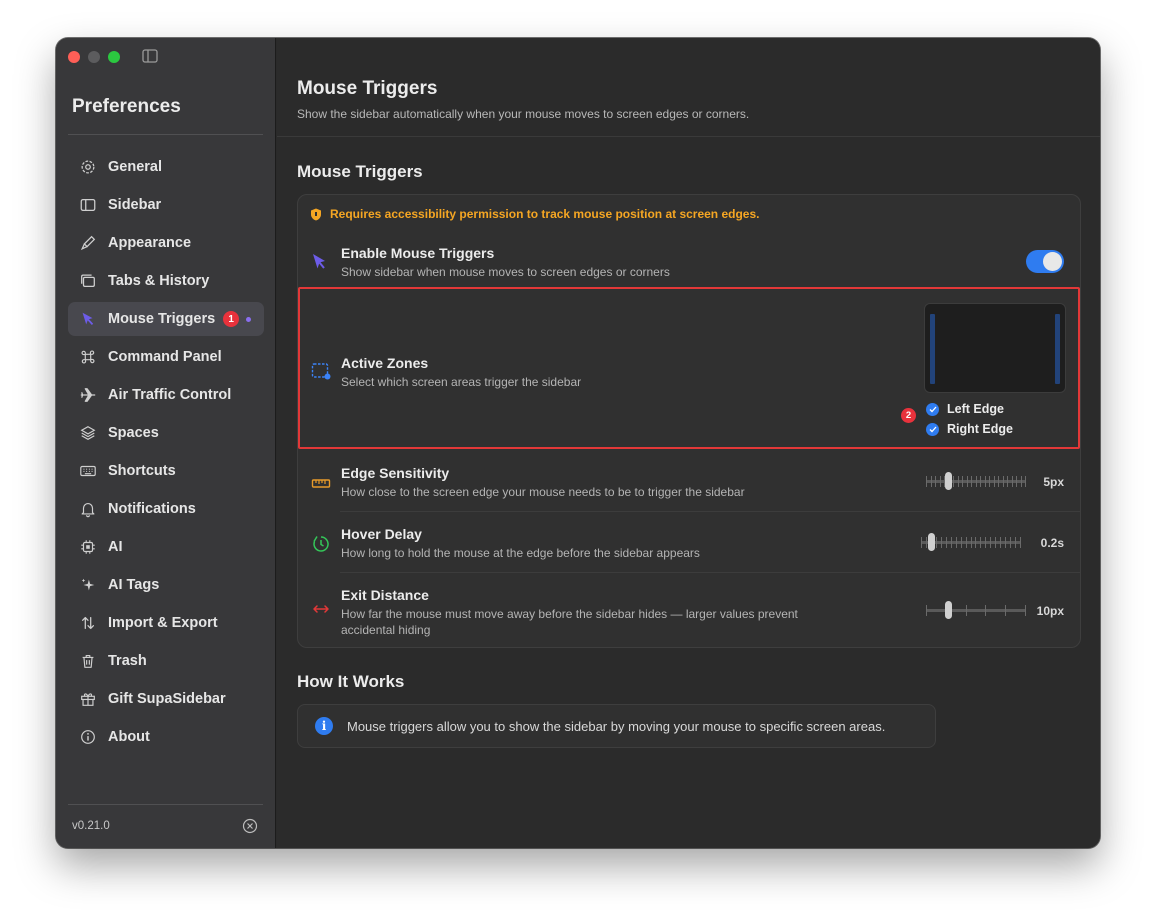 Image resolution: width=1156 pixels, height=922 pixels. Describe the element at coordinates (170, 395) in the screenshot. I see `sidebar-item-label: Air Traffic Control` at that location.